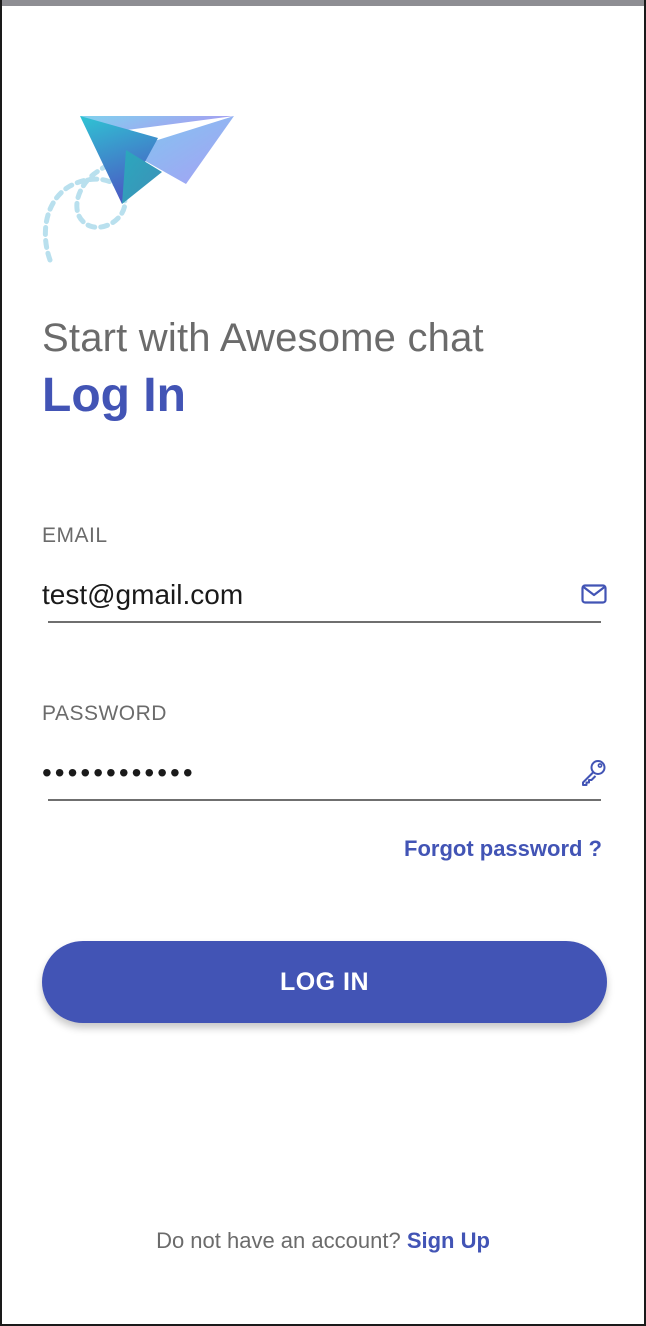  Describe the element at coordinates (302, 595) in the screenshot. I see `email-input` at that location.